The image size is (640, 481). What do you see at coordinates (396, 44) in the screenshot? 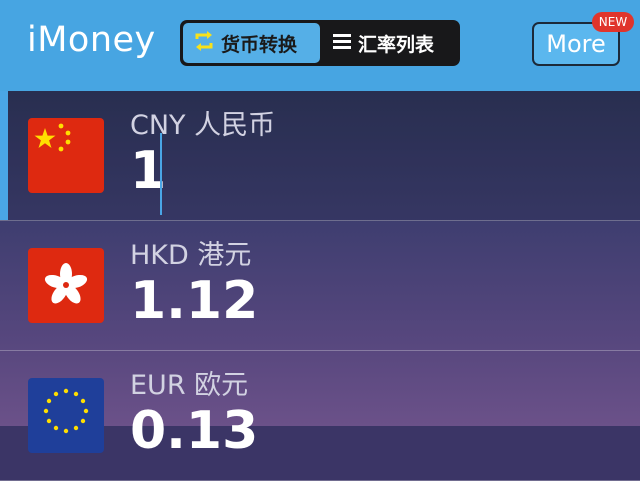
I see `tab-label: 汇率列表` at bounding box center [396, 44].